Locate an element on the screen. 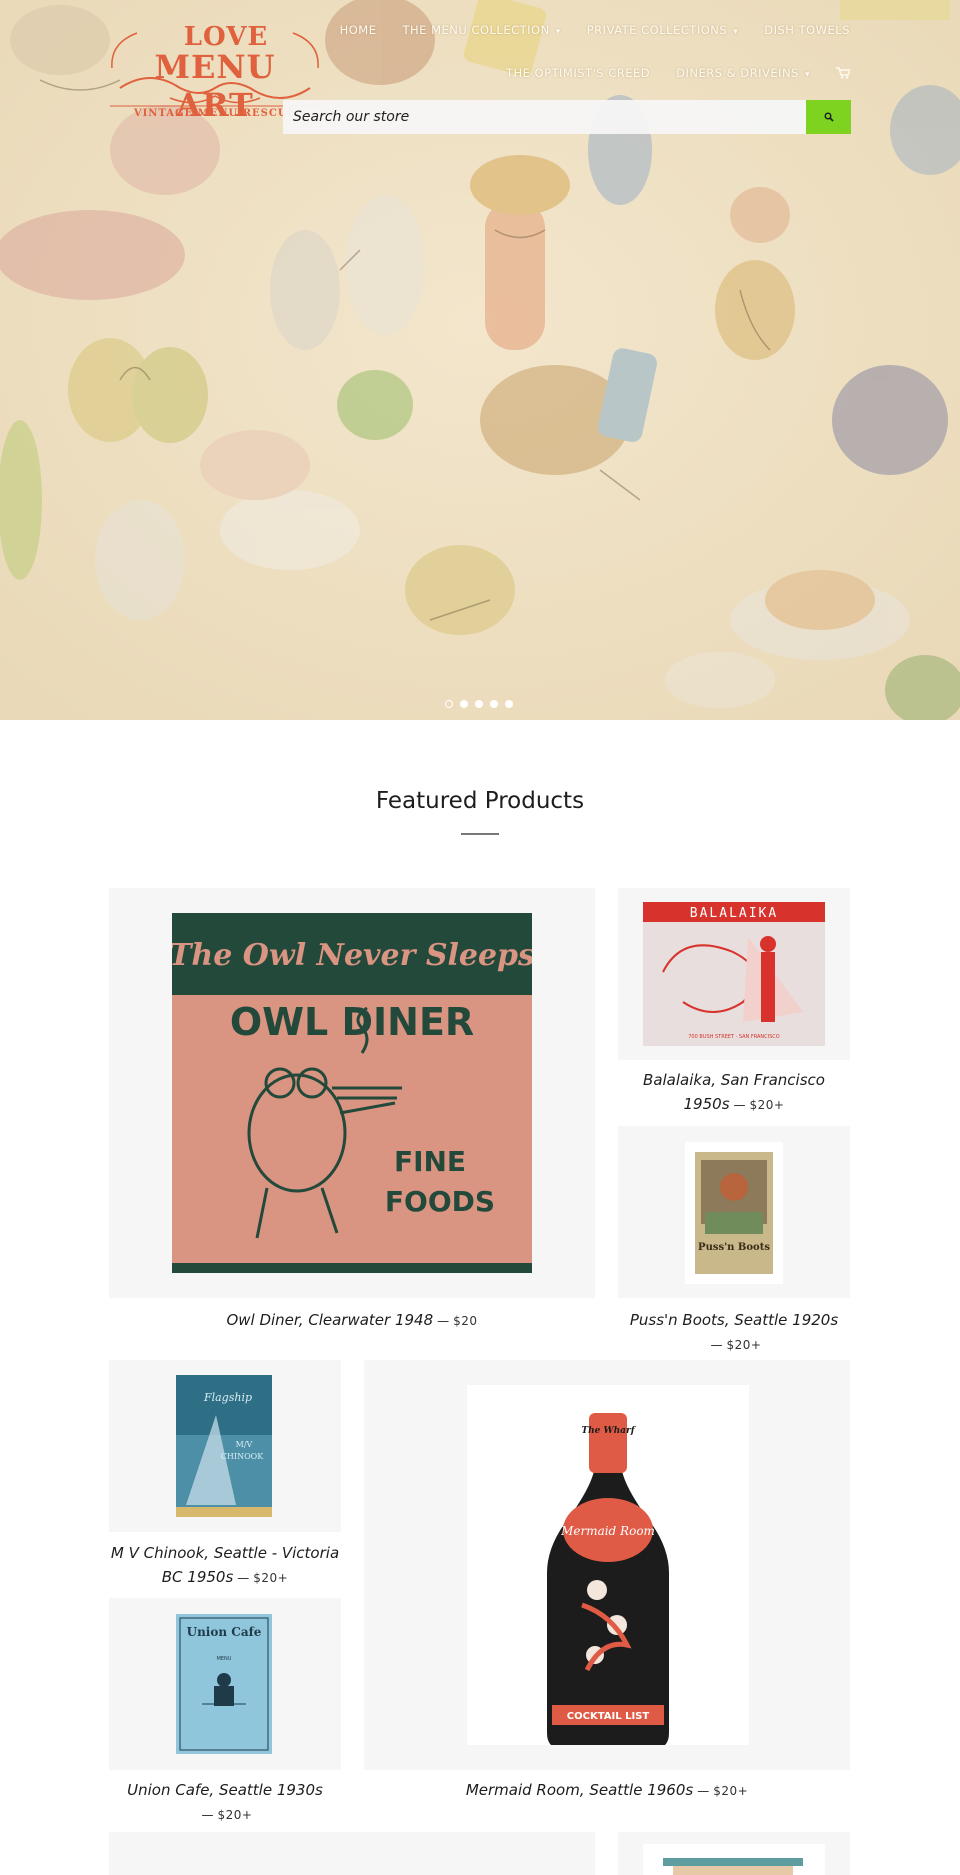 This screenshot has height=1875, width=960. nav-item-label: DINERS & DRIVEINS is located at coordinates (737, 73).